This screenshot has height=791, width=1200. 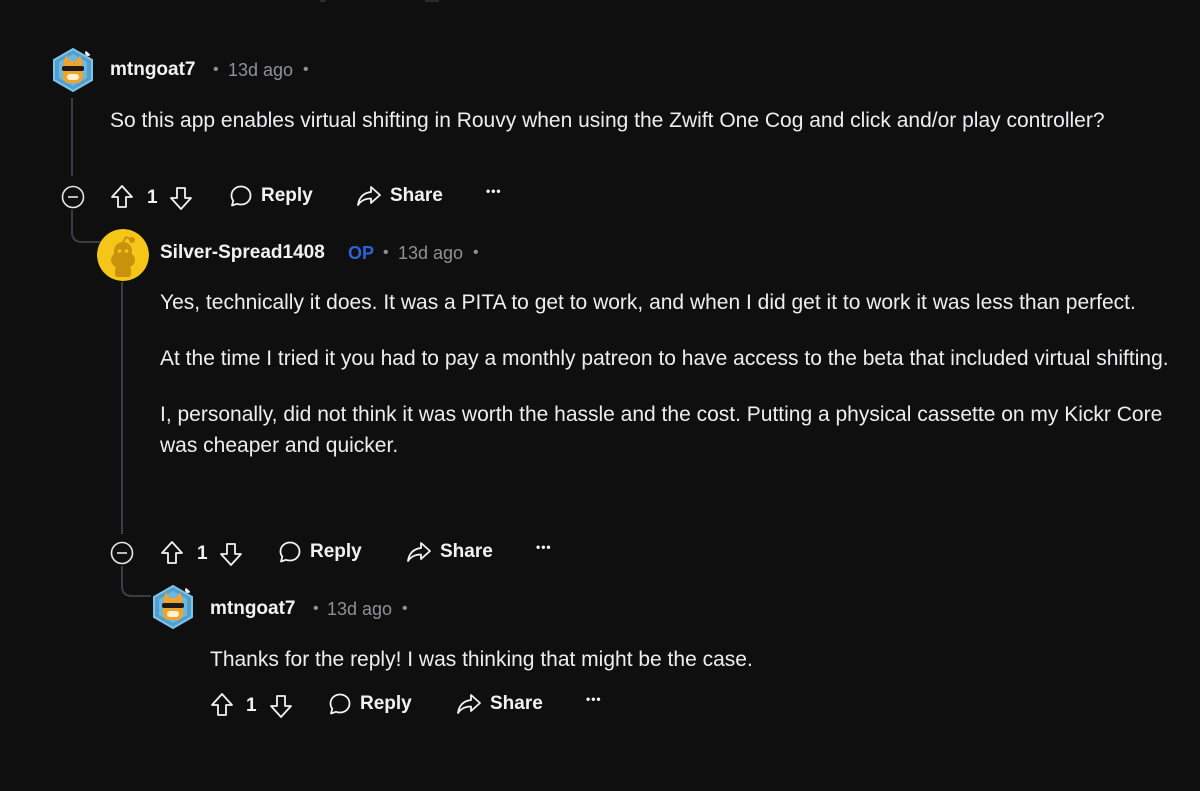 I want to click on comment-username: Silver-Spread1408, so click(x=242, y=253).